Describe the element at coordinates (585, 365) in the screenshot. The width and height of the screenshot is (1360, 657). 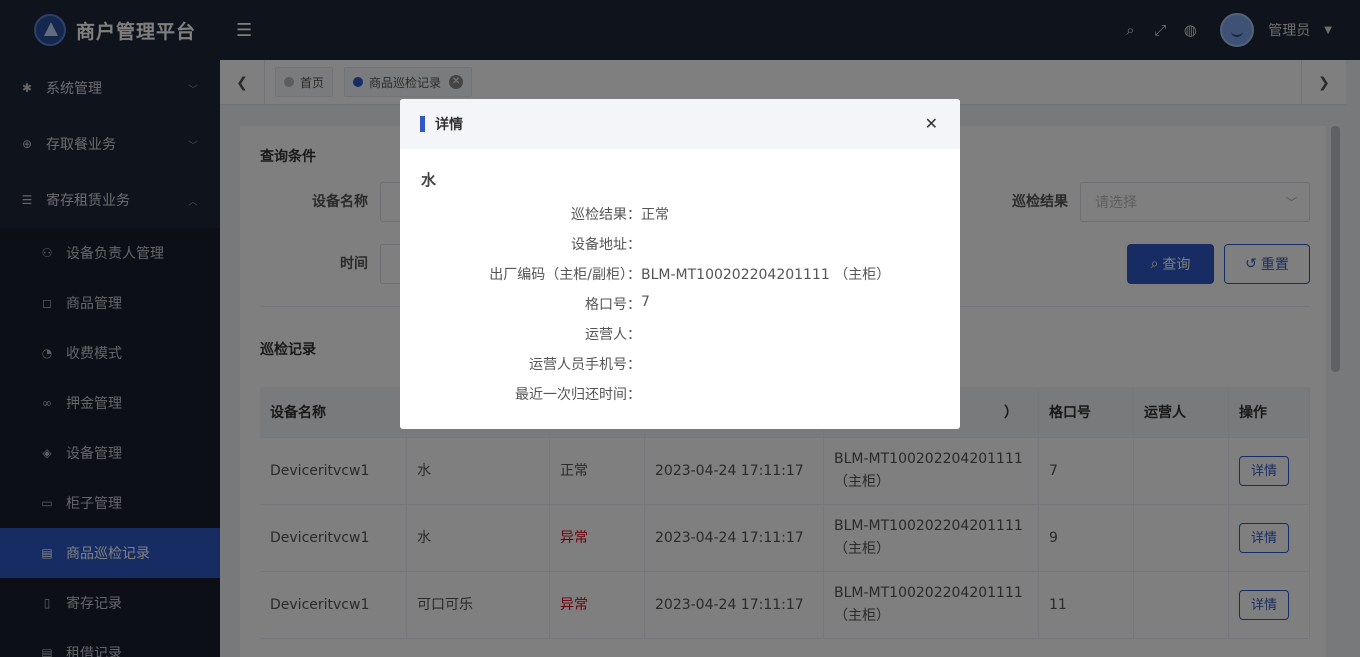
I see `detail-label: 运营人员手机号：` at that location.